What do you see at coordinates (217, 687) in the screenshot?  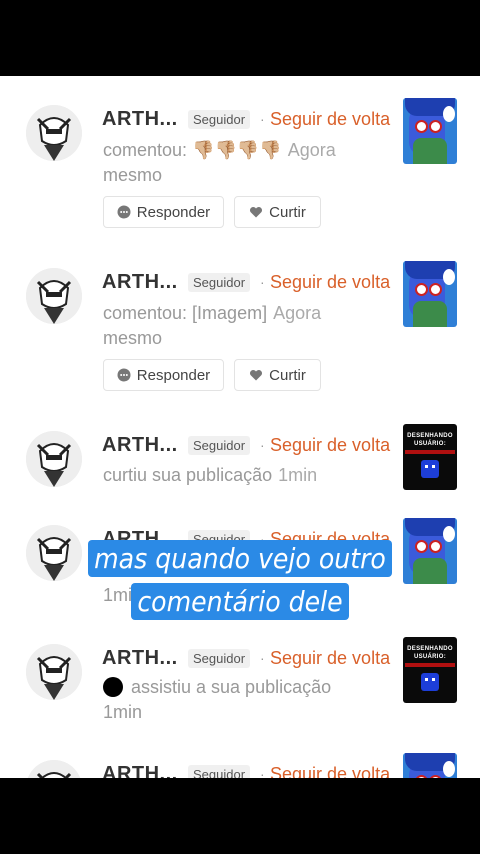 I see `activity-text: assistiu a sua publicação` at bounding box center [217, 687].